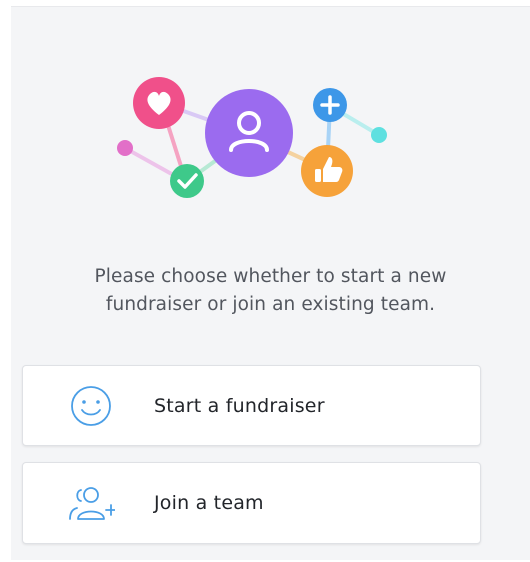 This screenshot has width=530, height=562. I want to click on instruction-line-2: fundraiser or join an existing team., so click(270, 304).